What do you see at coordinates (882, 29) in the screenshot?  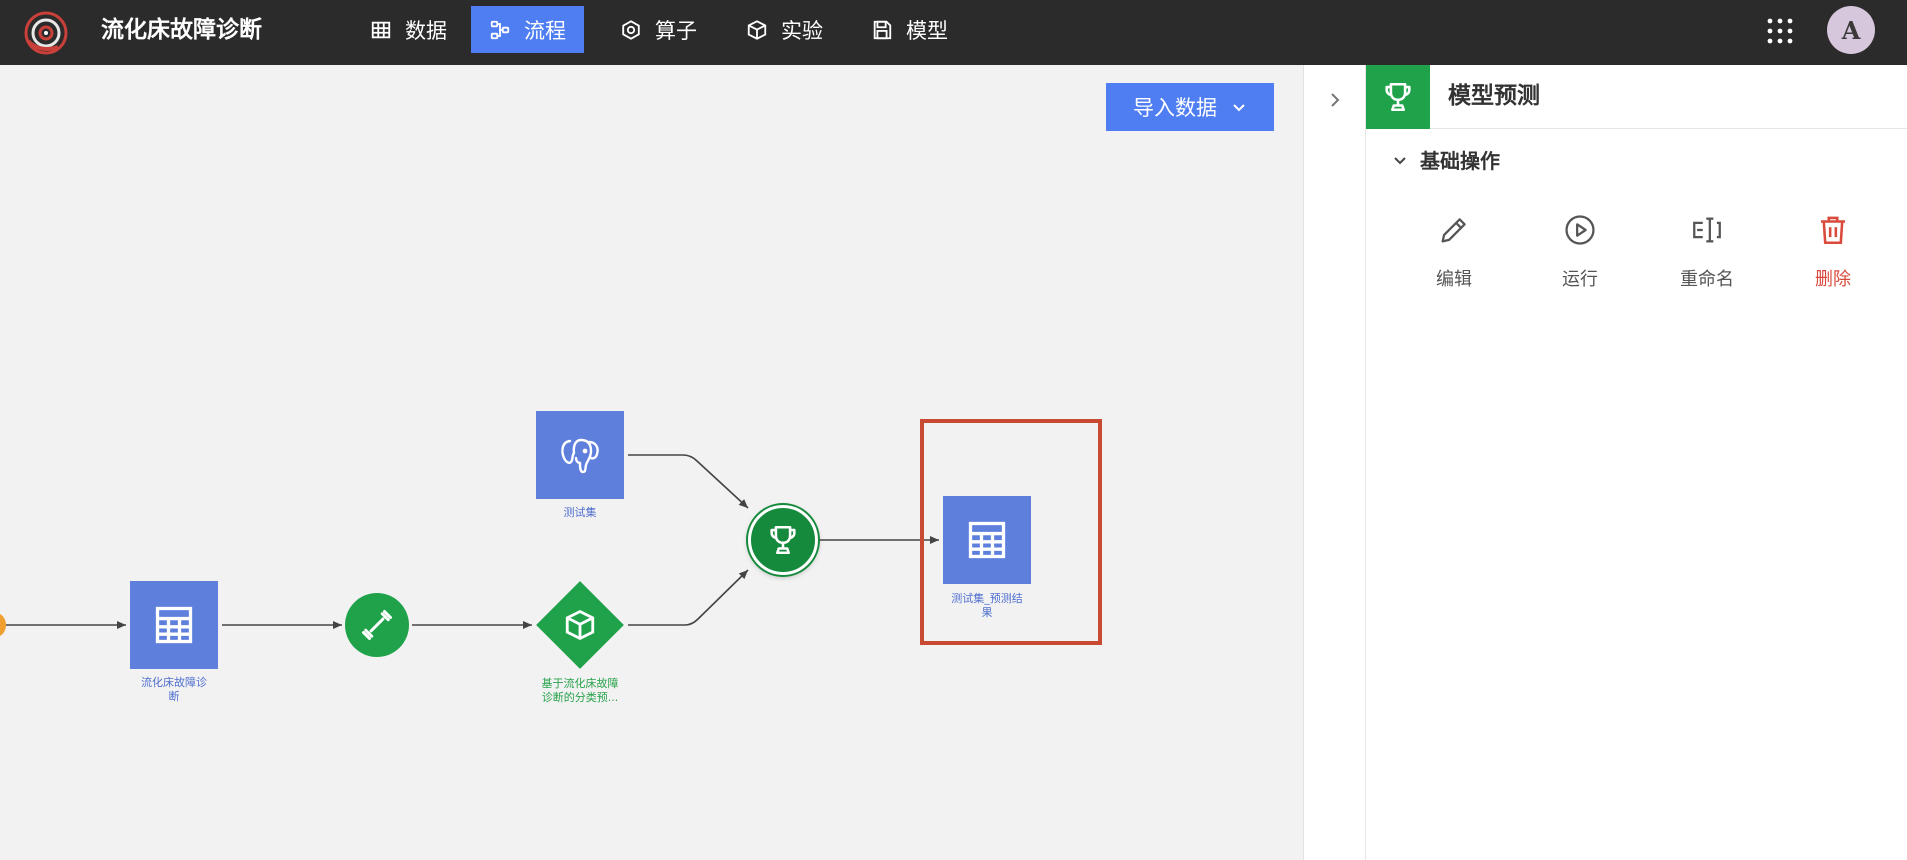 I see `save-icon` at bounding box center [882, 29].